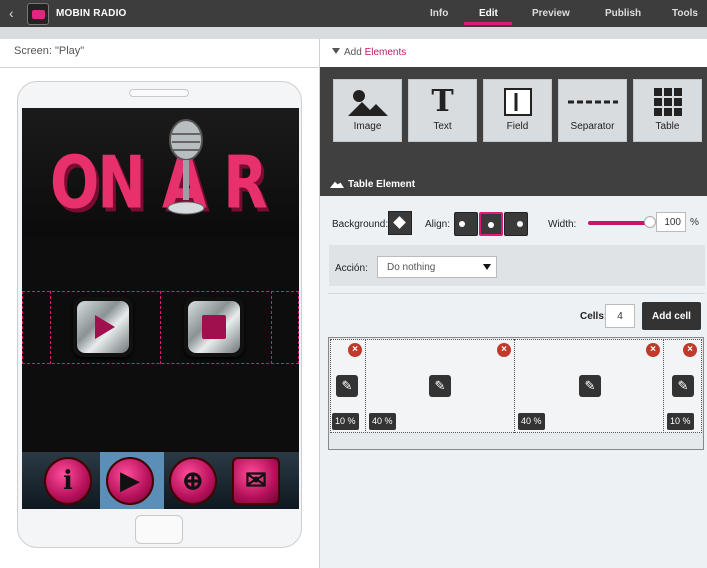 Image resolution: width=707 pixels, height=568 pixels. Describe the element at coordinates (159, 529) in the screenshot. I see `phone-home-button` at that location.